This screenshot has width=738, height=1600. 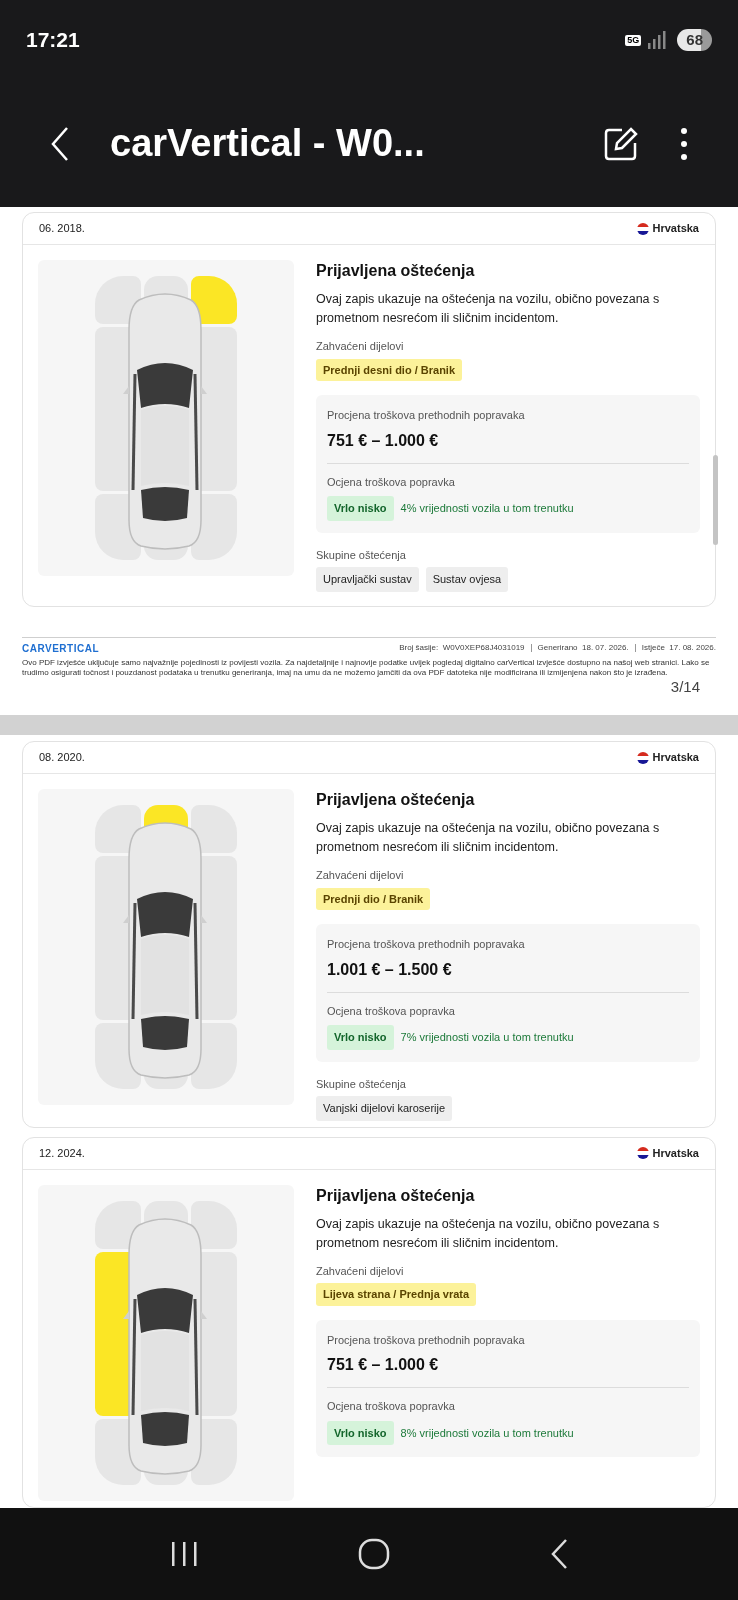 What do you see at coordinates (487, 508) in the screenshot?
I see `rating-note: 4% vrijednosti vozila u tom trenutku` at bounding box center [487, 508].